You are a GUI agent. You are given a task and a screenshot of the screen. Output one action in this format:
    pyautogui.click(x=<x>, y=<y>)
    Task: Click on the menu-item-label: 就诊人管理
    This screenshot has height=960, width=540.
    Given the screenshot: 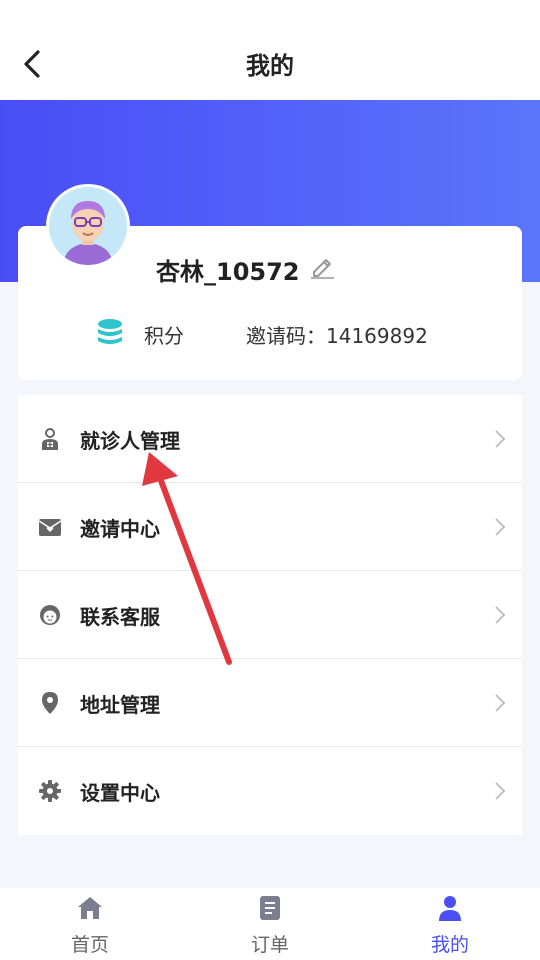 What is the action you would take?
    pyautogui.click(x=130, y=441)
    